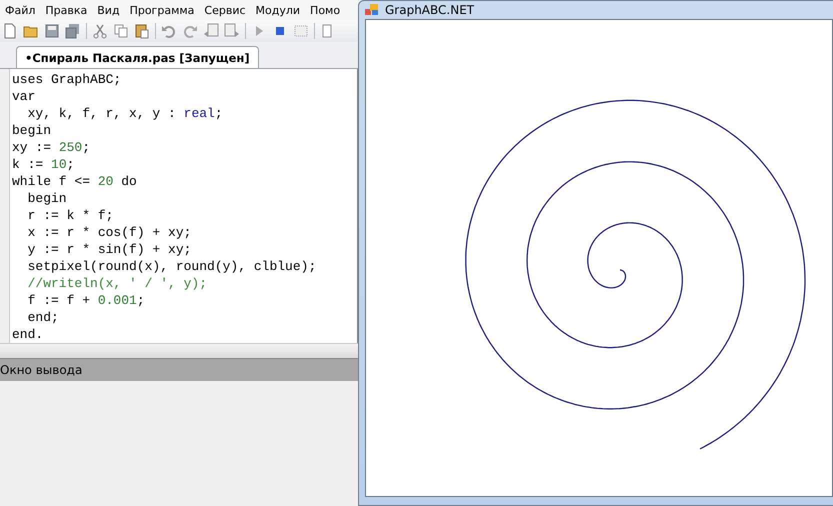  What do you see at coordinates (43, 317) in the screenshot?
I see `code-line: end;` at bounding box center [43, 317].